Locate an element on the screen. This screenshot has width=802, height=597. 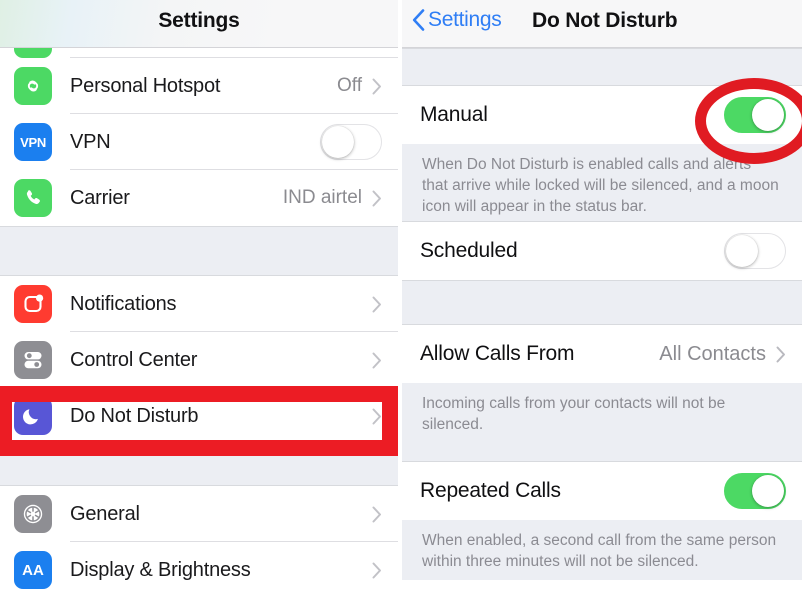
sidebar-item-personal-hotspot: Personal Hotspot Off is located at coordinates (199, 86).